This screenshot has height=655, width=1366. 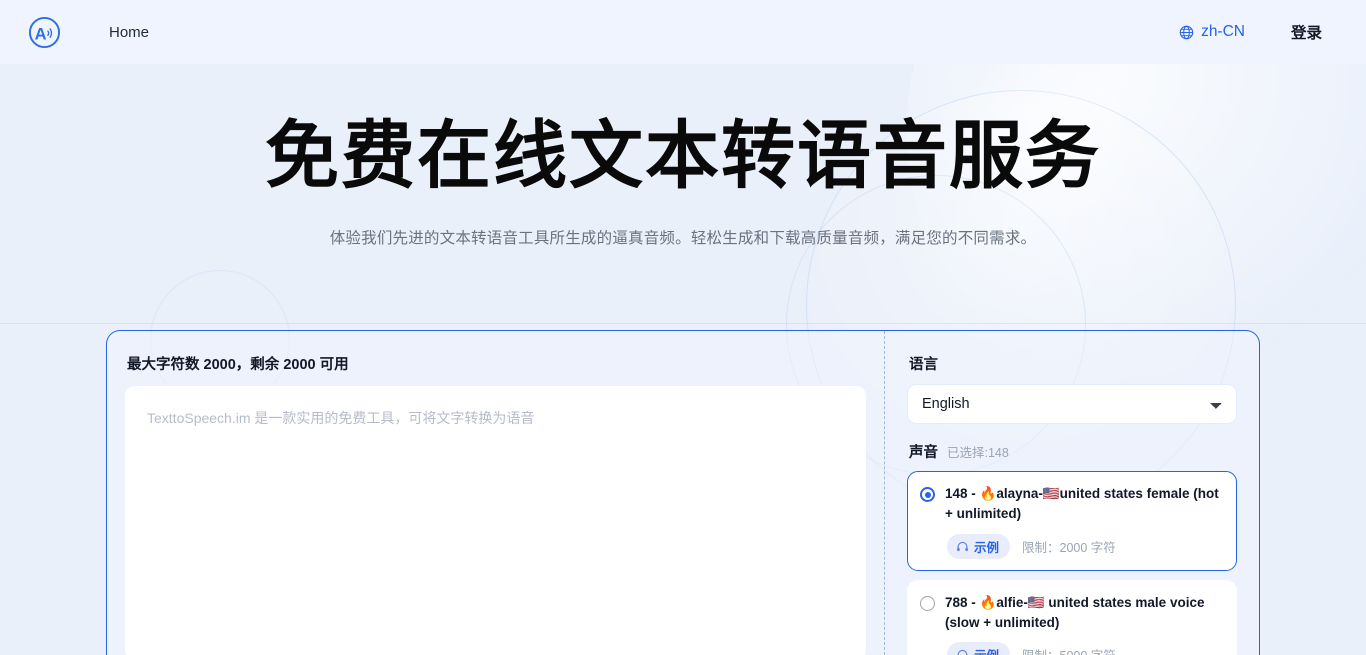 I want to click on decorative-line, so click(x=683, y=323).